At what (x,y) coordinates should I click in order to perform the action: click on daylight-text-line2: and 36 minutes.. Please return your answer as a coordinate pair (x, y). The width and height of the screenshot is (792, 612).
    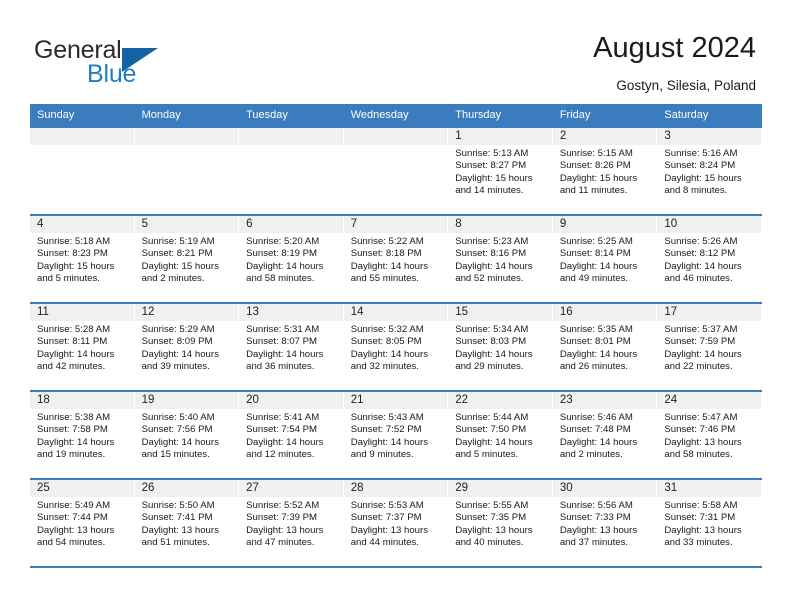
    Looking at the image, I should click on (280, 367).